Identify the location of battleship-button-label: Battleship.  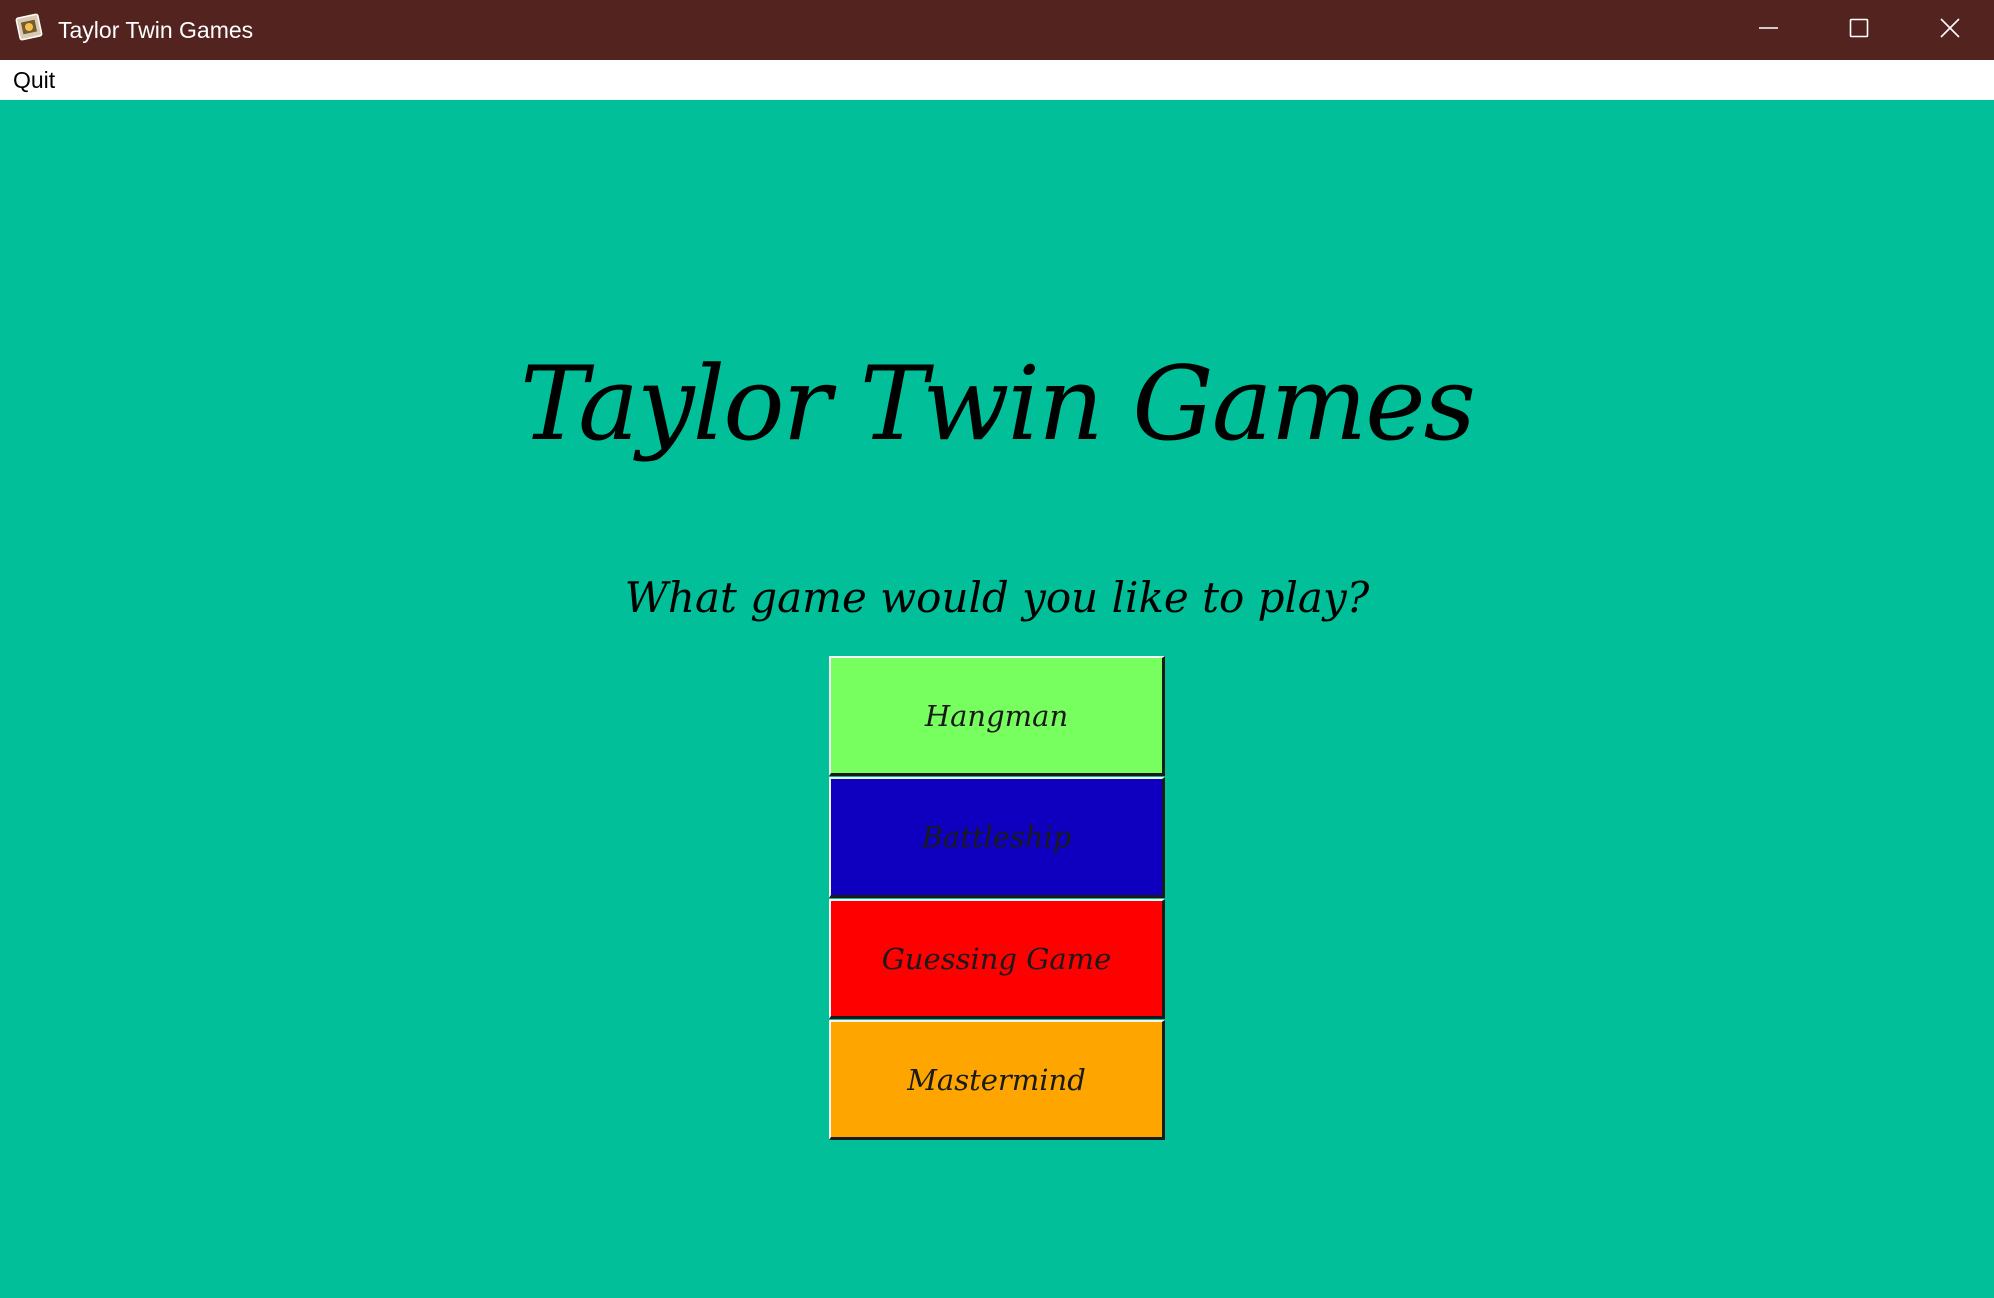
(996, 837).